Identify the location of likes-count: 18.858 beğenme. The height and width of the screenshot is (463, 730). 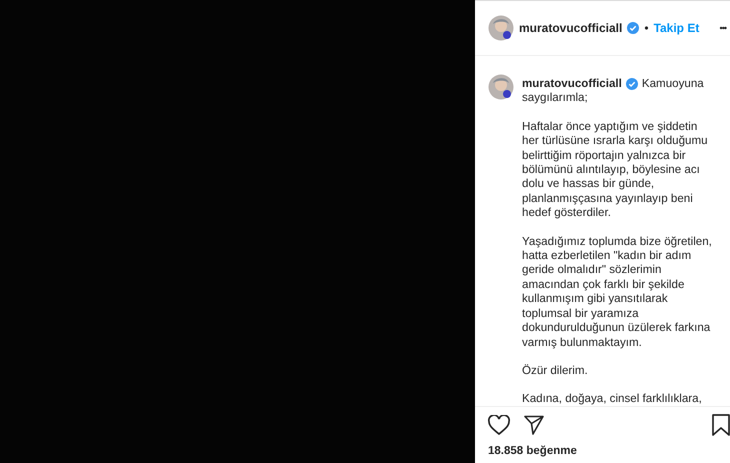
(609, 451).